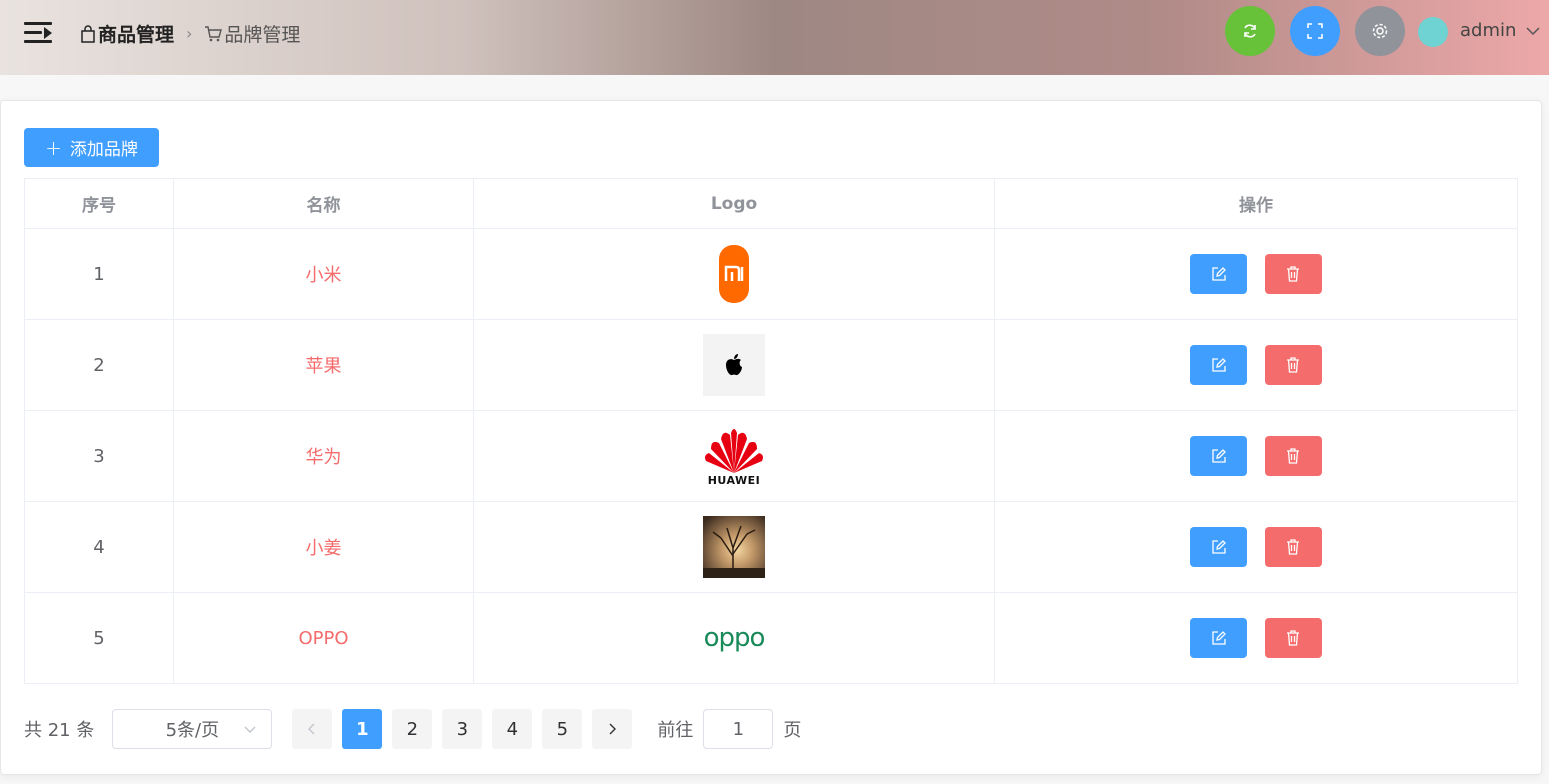  I want to click on refresh-icon, so click(1250, 31).